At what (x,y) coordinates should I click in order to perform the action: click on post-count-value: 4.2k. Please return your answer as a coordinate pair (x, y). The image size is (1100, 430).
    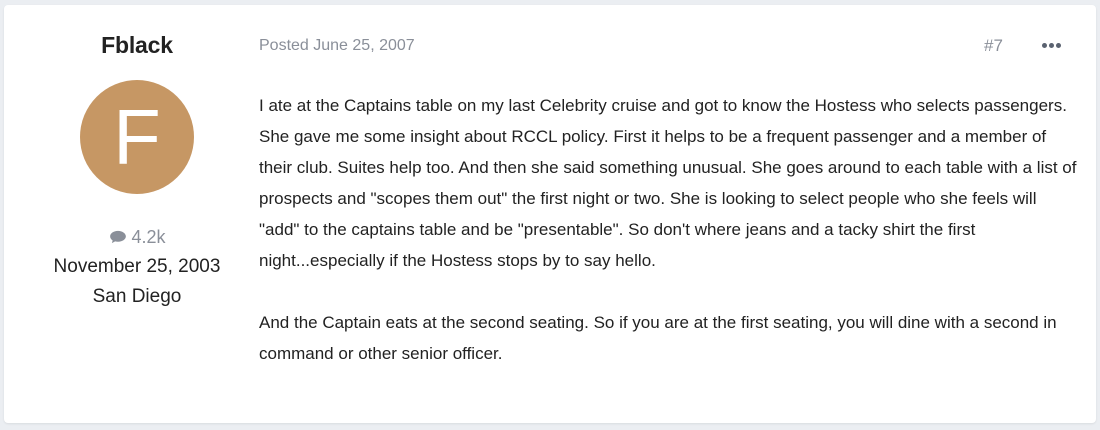
    Looking at the image, I should click on (148, 237).